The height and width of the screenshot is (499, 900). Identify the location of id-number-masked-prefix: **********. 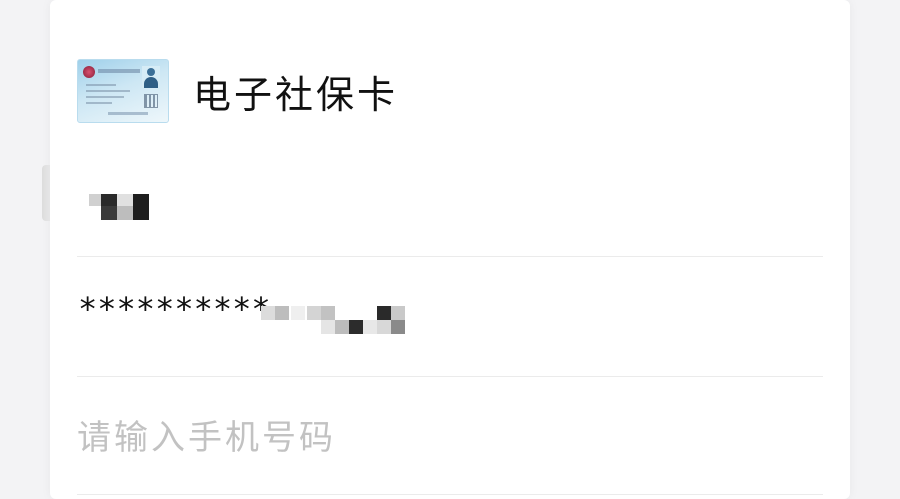
(174, 309).